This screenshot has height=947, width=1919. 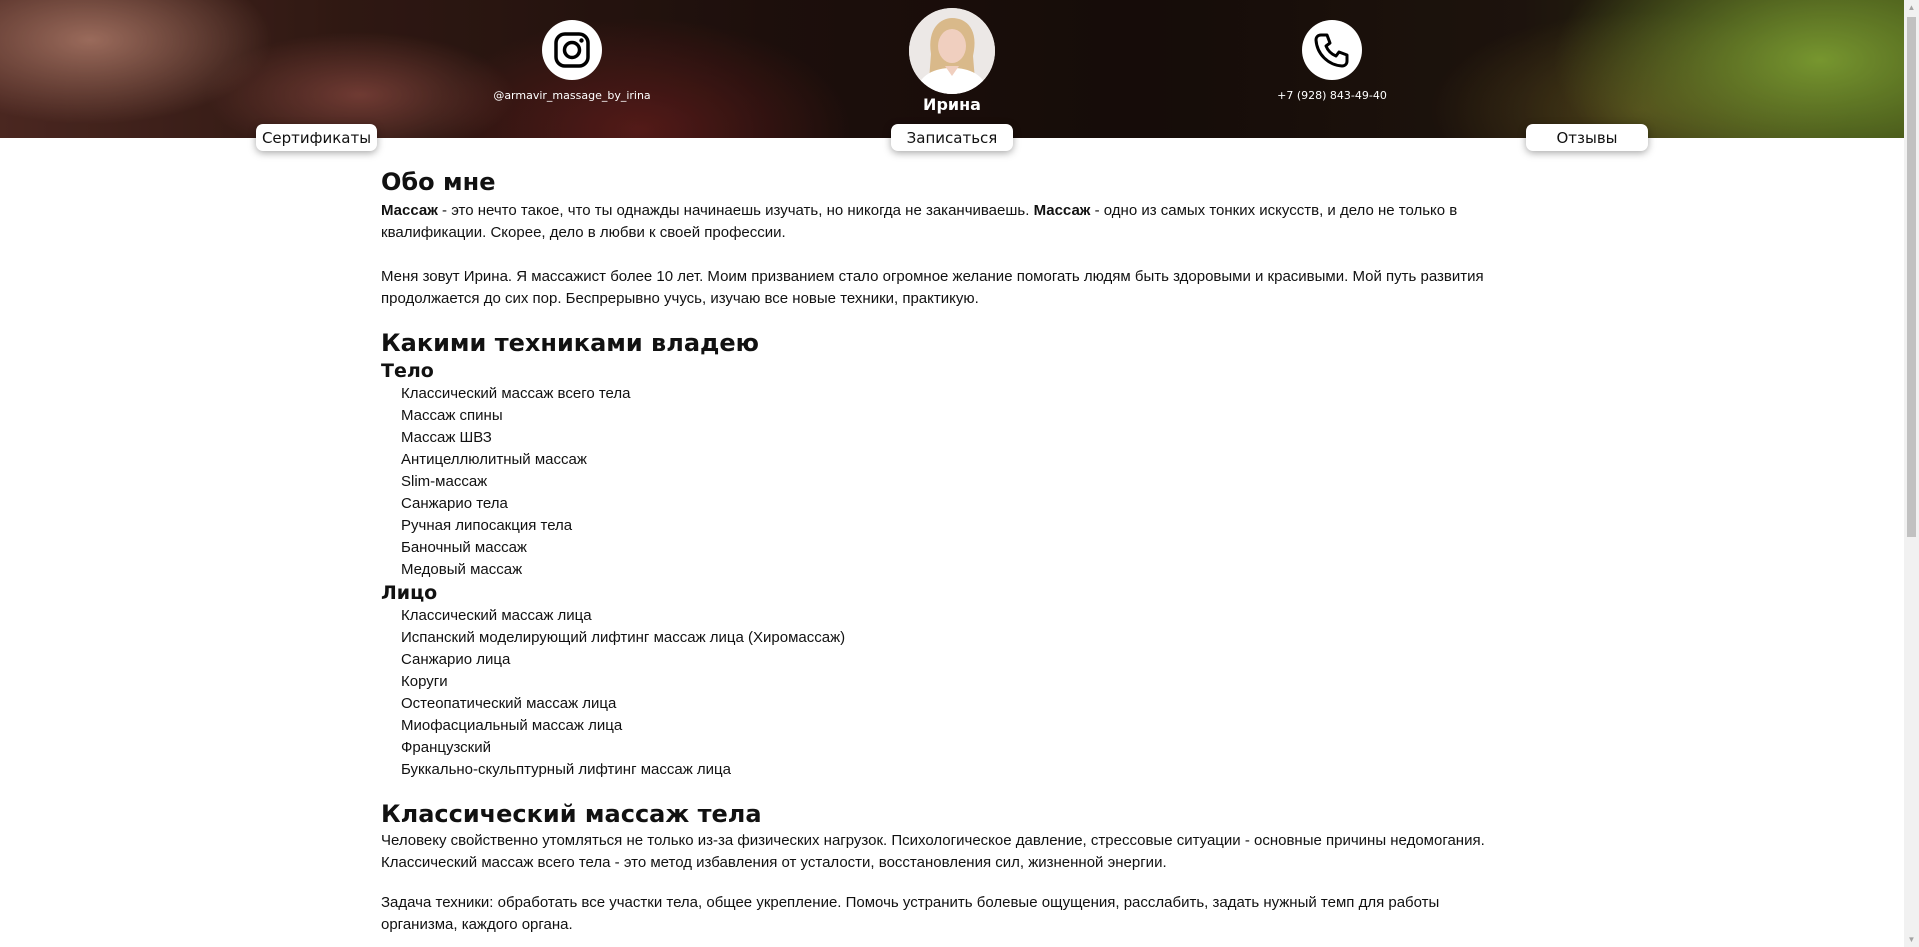 I want to click on list-item: Коруги, so click(x=424, y=681).